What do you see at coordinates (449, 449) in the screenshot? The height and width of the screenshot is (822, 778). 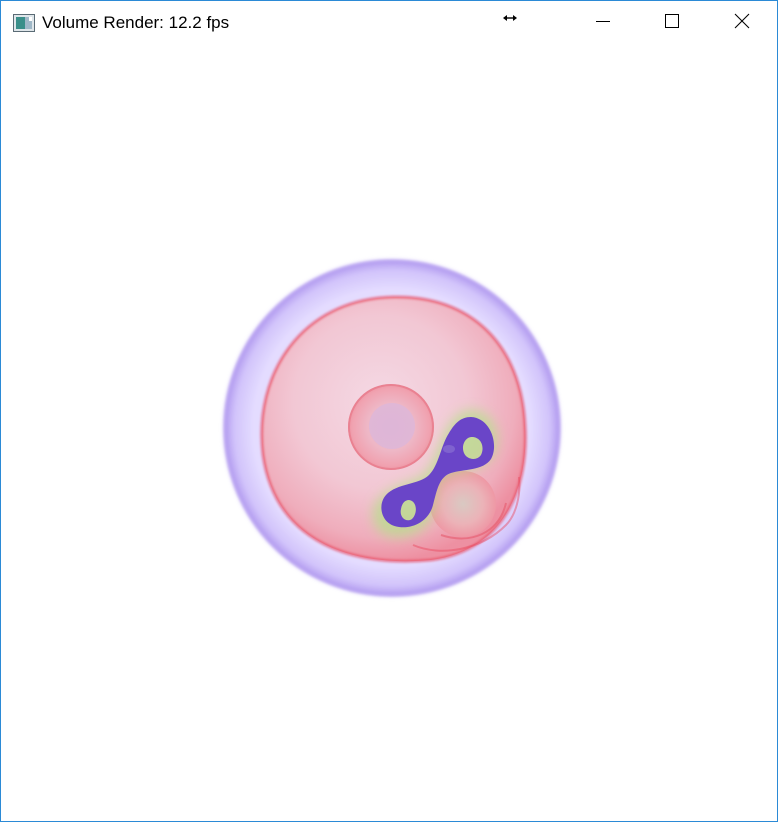 I see `purple-blob-hole-accent` at bounding box center [449, 449].